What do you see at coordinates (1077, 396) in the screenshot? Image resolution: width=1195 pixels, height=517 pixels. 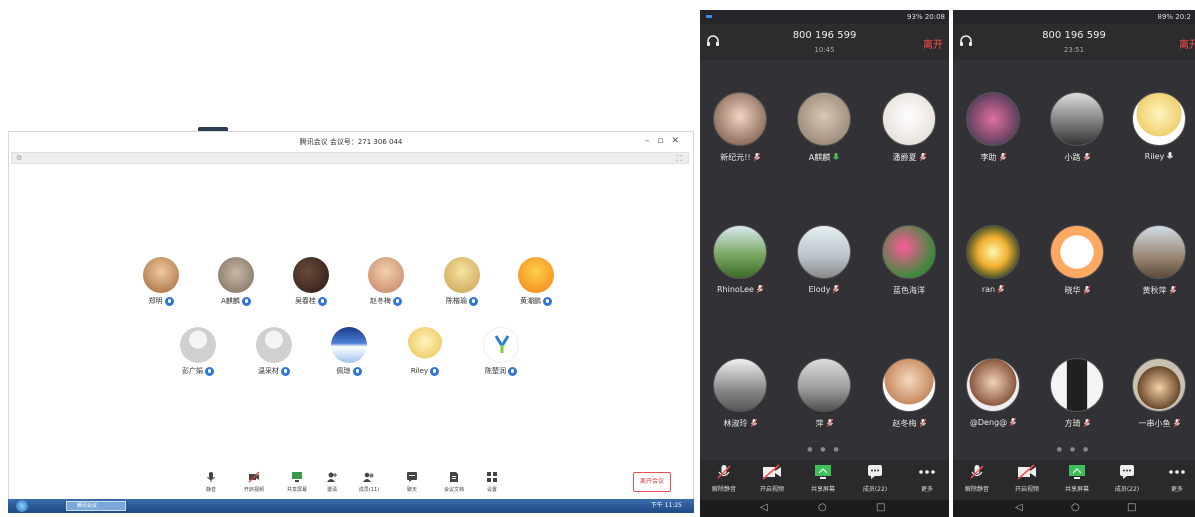 I see `participant-tile: 方琦` at bounding box center [1077, 396].